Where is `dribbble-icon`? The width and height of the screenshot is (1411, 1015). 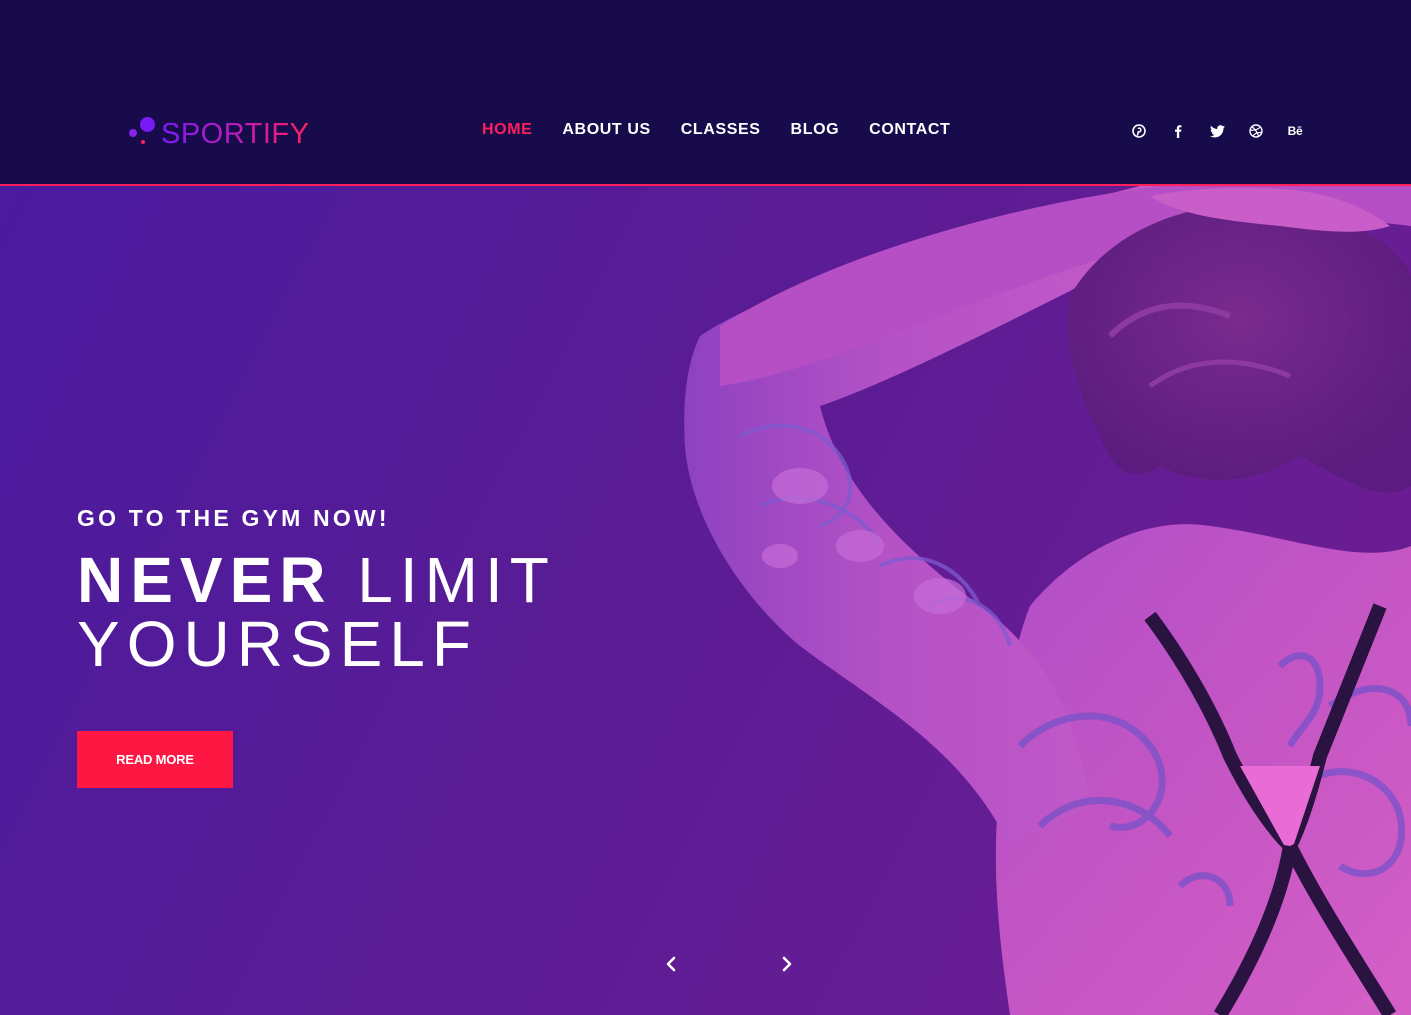
dribbble-icon is located at coordinates (1256, 131).